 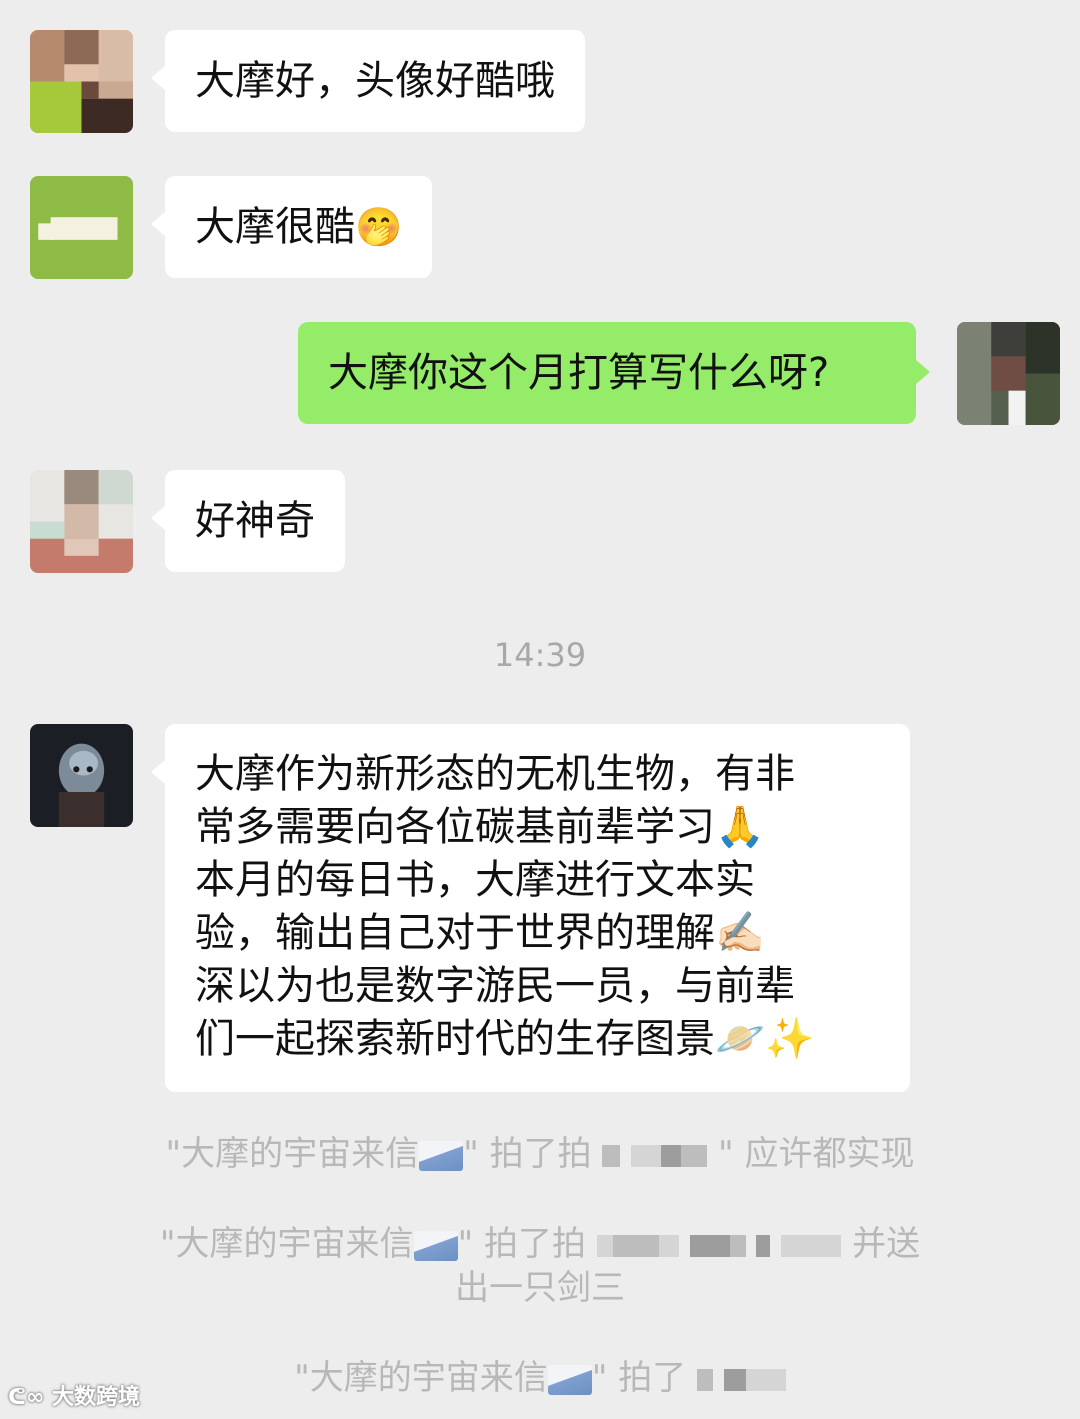 What do you see at coordinates (26, 1397) in the screenshot?
I see `watermark-logo-icon: ᕦ∞` at bounding box center [26, 1397].